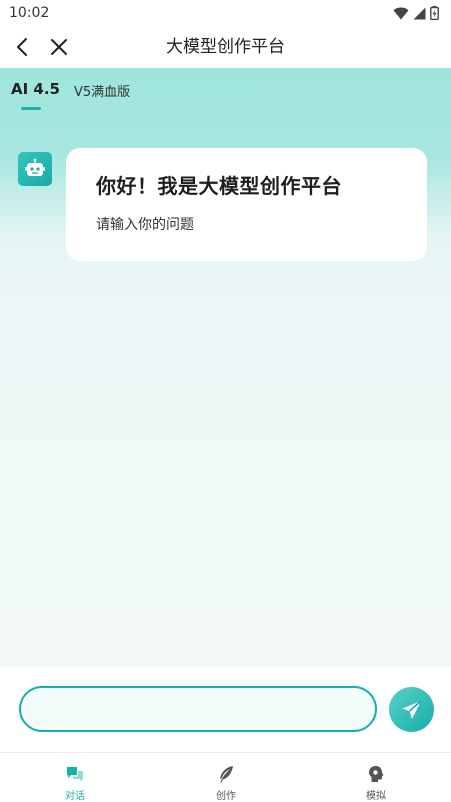 This screenshot has height=802, width=451. Describe the element at coordinates (246, 204) in the screenshot. I see `bot-message-bubble: 你好！我是大模型创作平台 请输入你的问题` at that location.